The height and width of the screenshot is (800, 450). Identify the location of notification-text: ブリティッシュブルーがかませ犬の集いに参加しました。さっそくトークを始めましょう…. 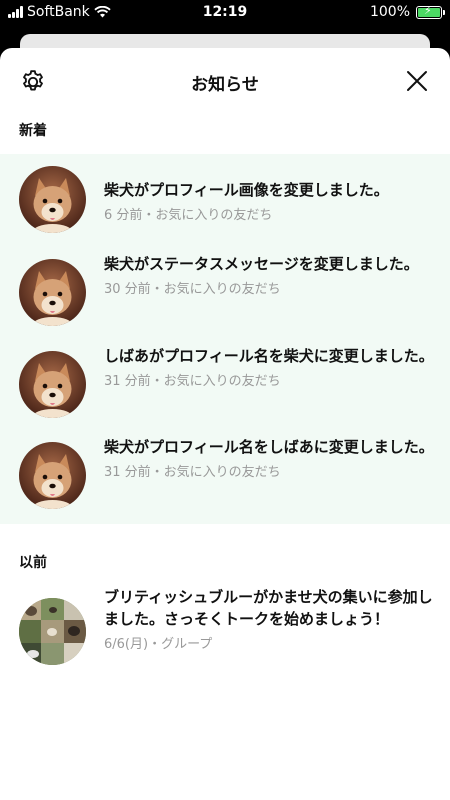
(269, 620).